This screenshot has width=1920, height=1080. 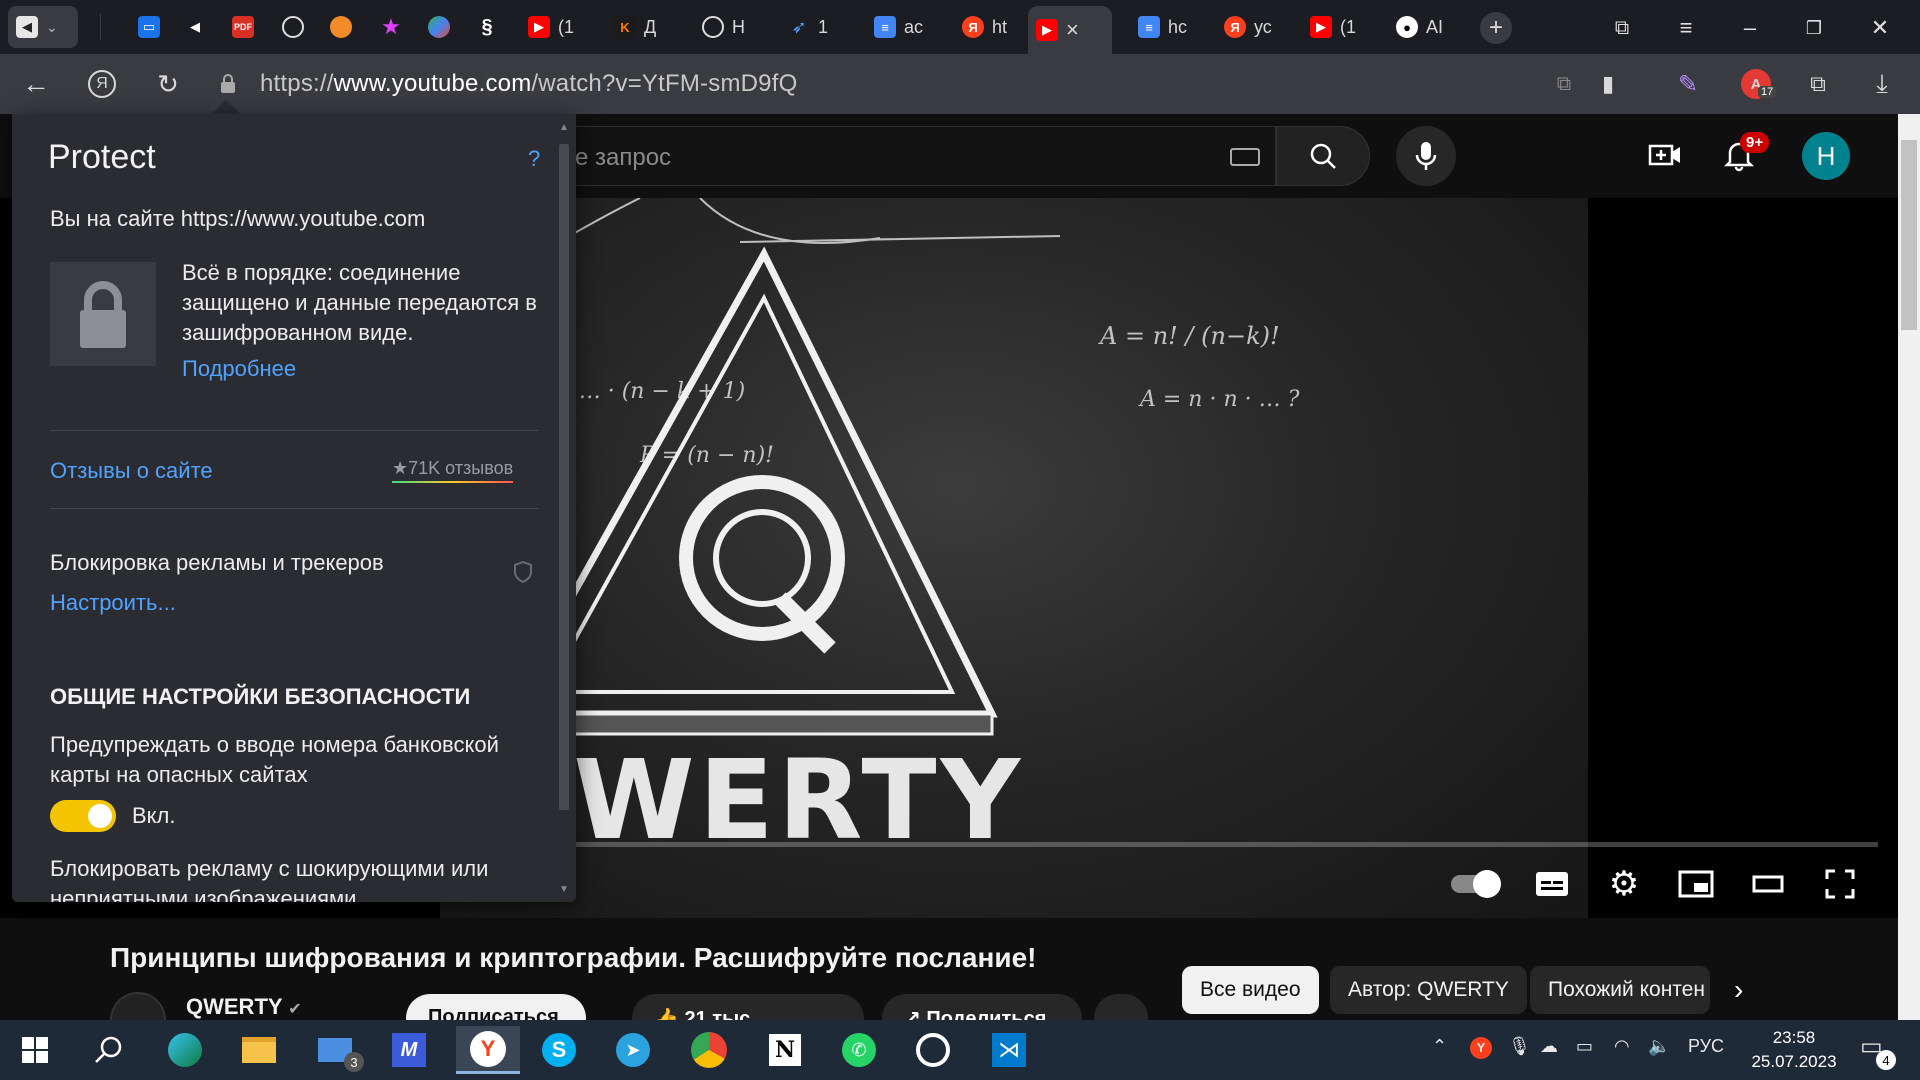 What do you see at coordinates (1706, 1046) in the screenshot?
I see `language-indicator: РУС` at bounding box center [1706, 1046].